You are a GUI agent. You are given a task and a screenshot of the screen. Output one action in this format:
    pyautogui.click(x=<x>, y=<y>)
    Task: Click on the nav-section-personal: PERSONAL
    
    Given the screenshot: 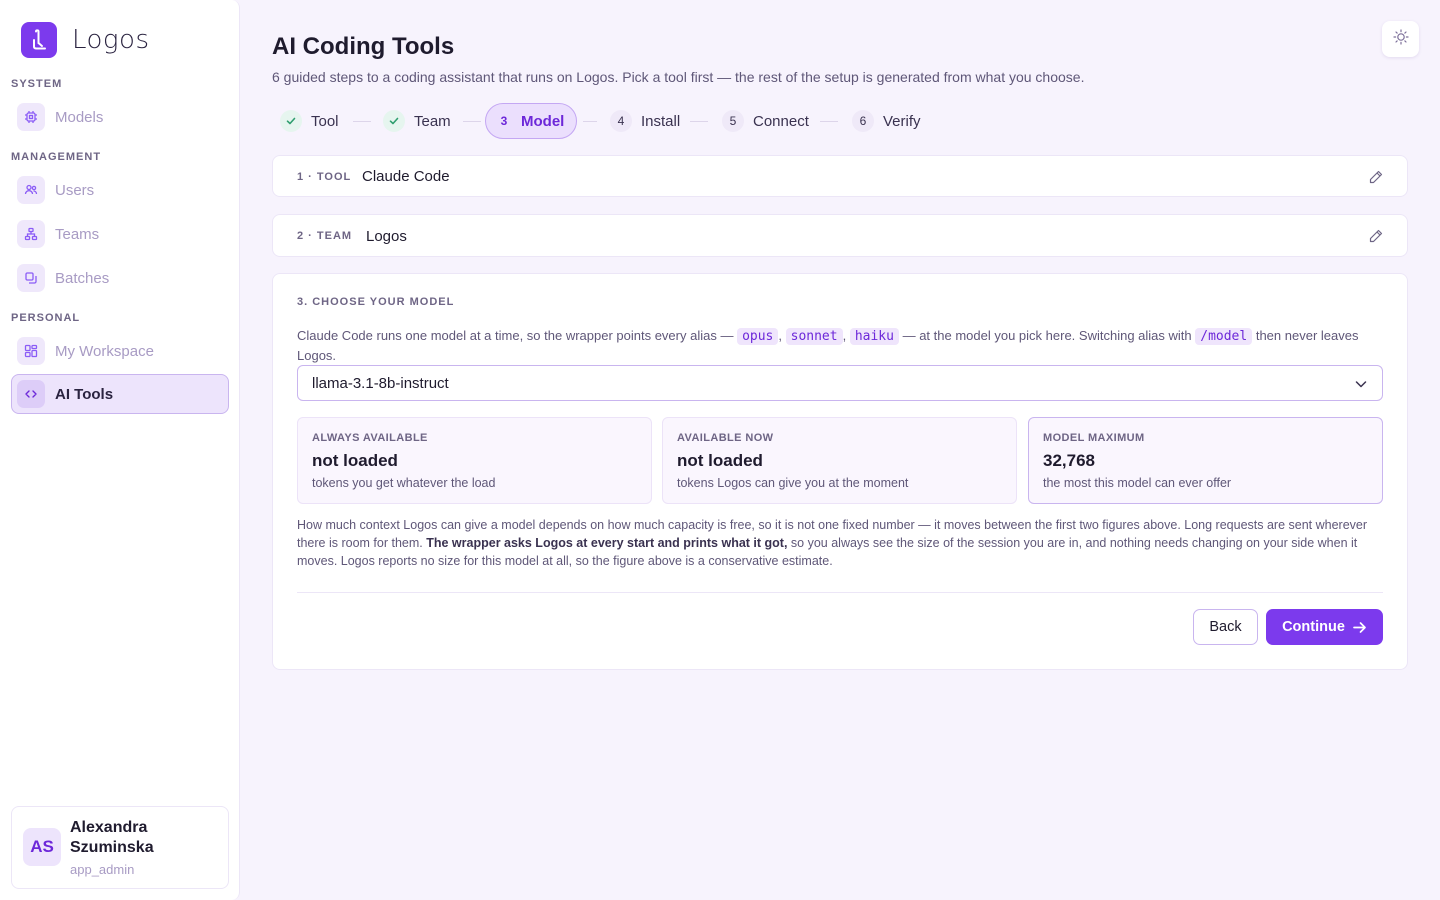 What is the action you would take?
    pyautogui.click(x=46, y=318)
    